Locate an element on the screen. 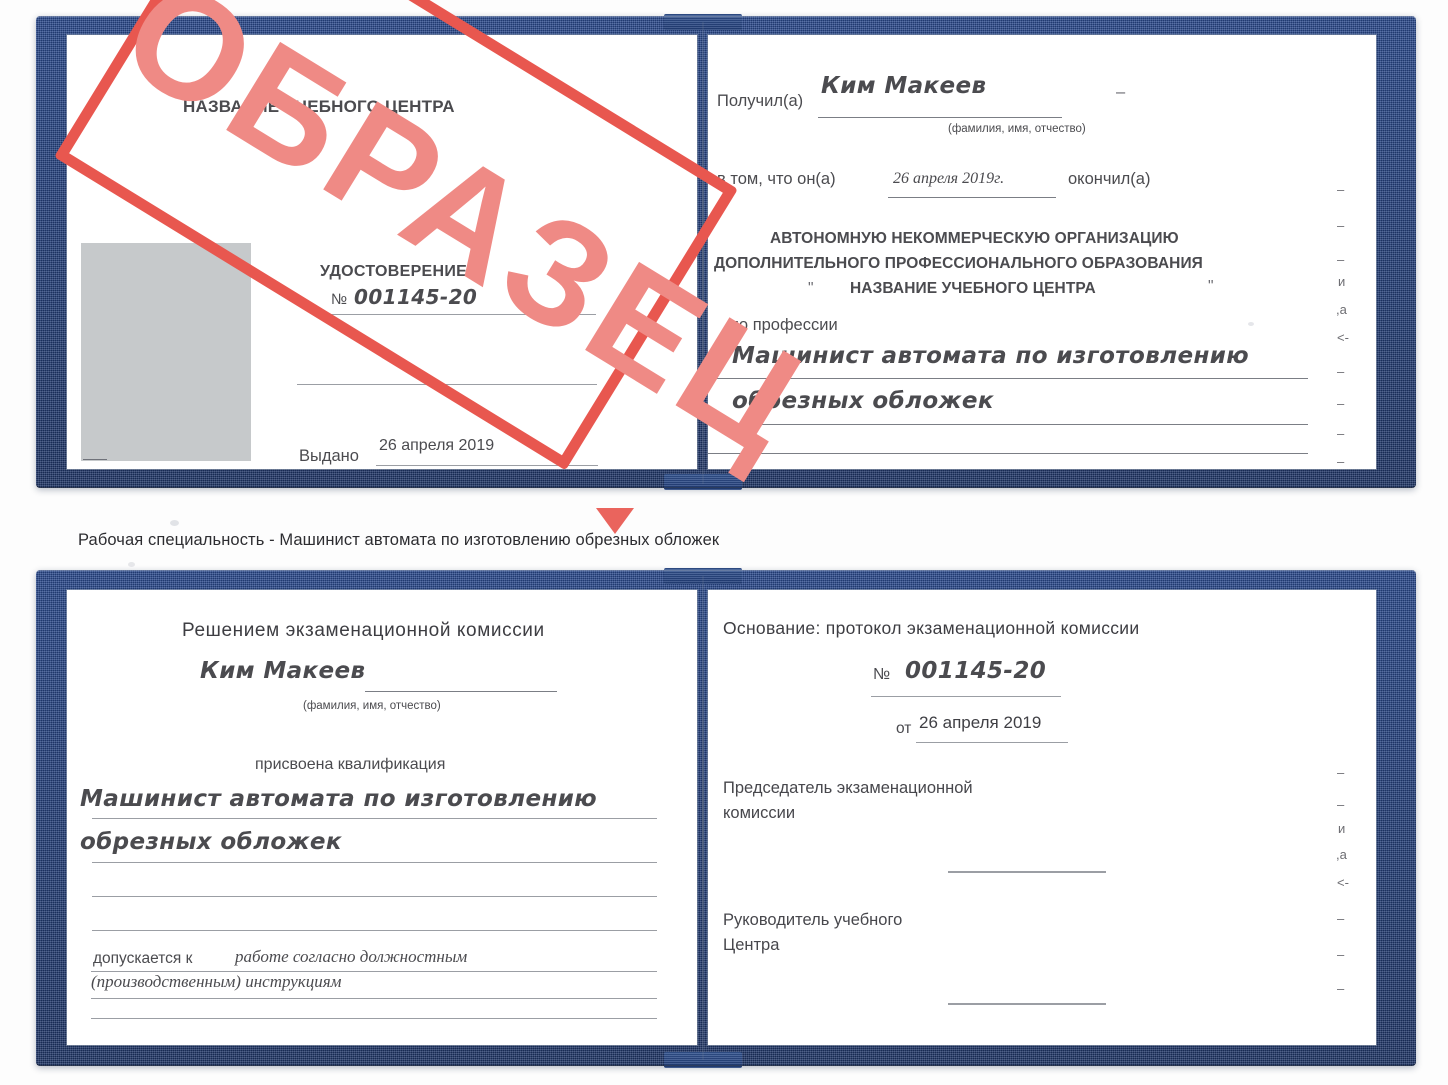 This screenshot has width=1448, height=1085. number-symbol-label: № is located at coordinates (339, 299).